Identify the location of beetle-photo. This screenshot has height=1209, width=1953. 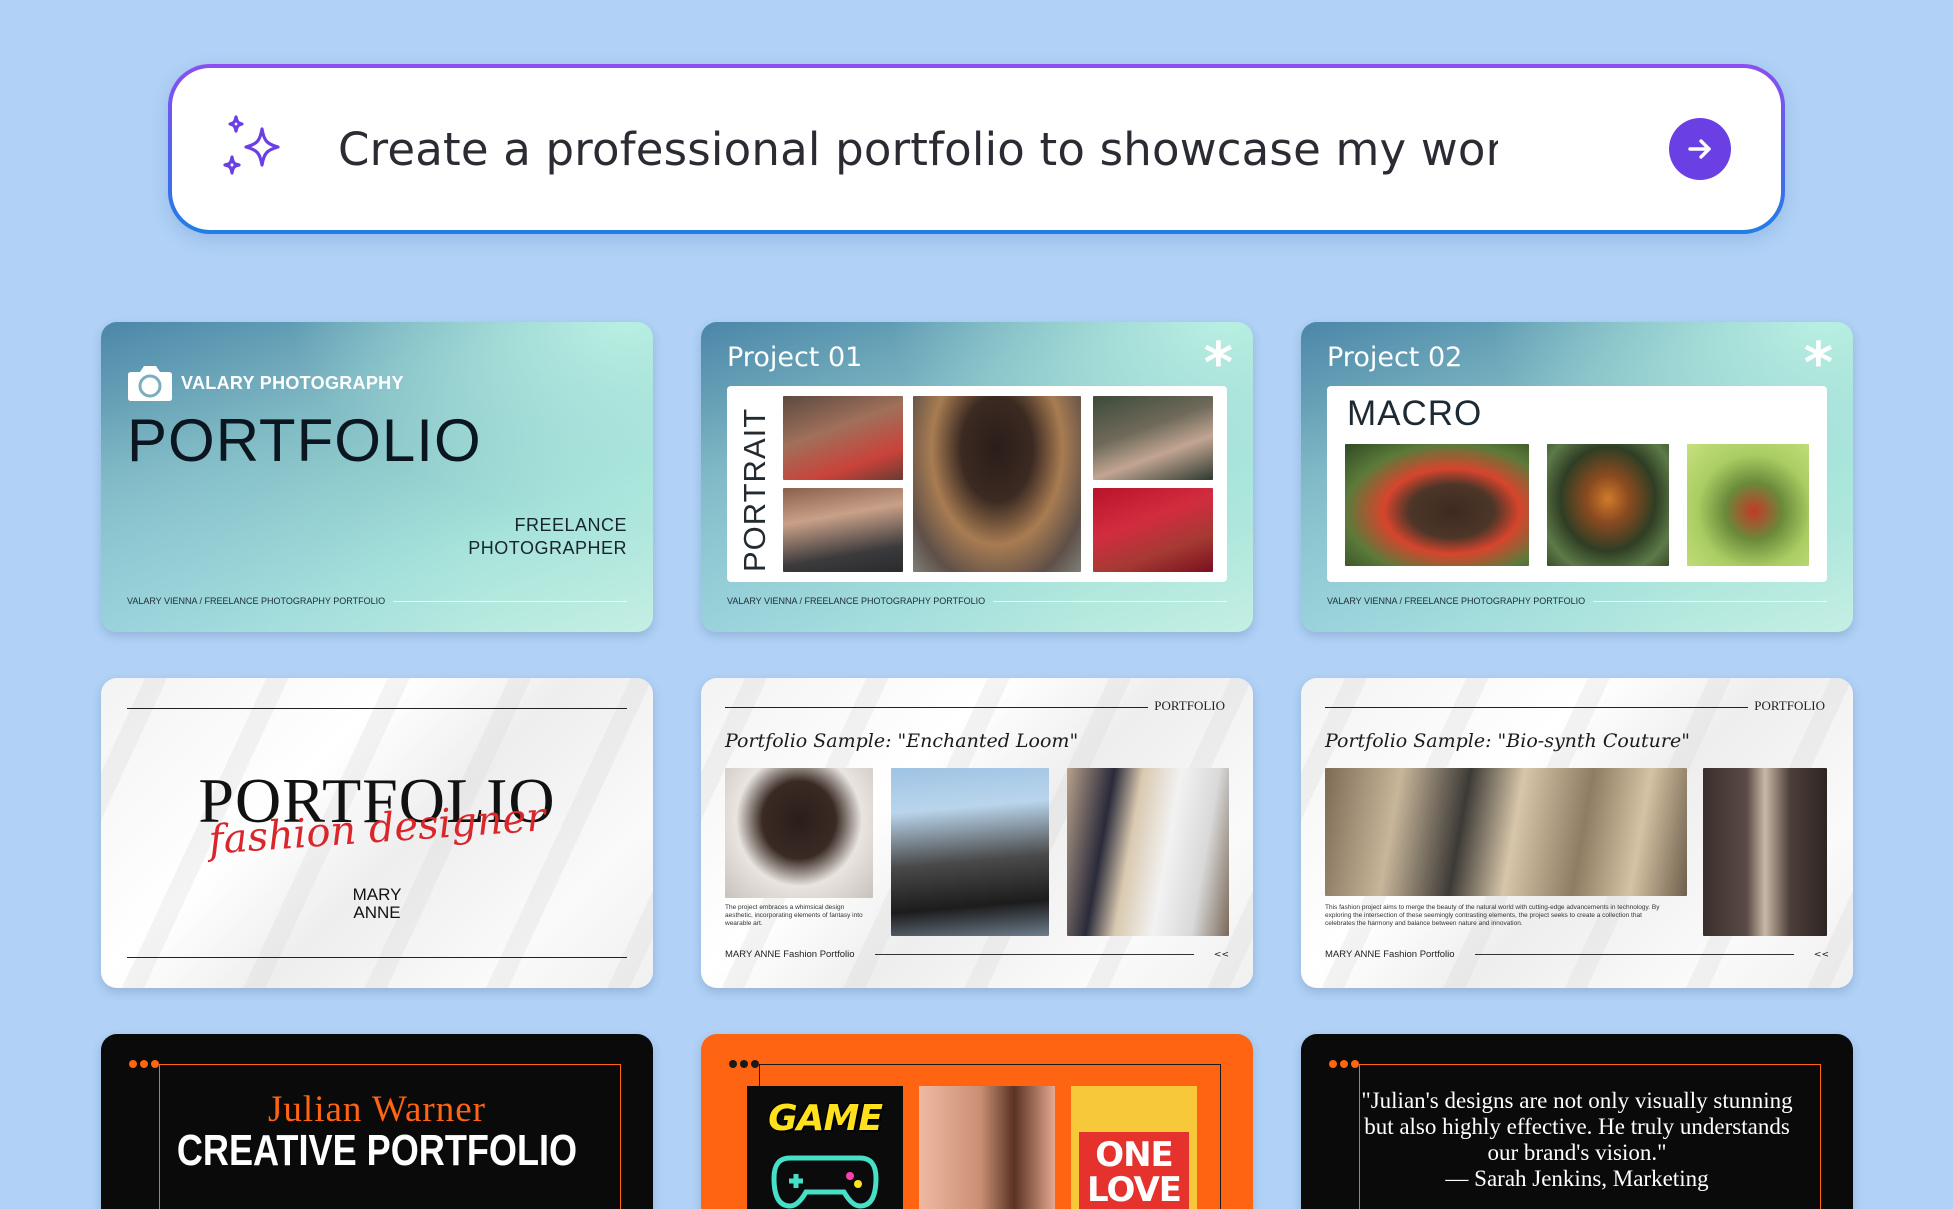
(1748, 505).